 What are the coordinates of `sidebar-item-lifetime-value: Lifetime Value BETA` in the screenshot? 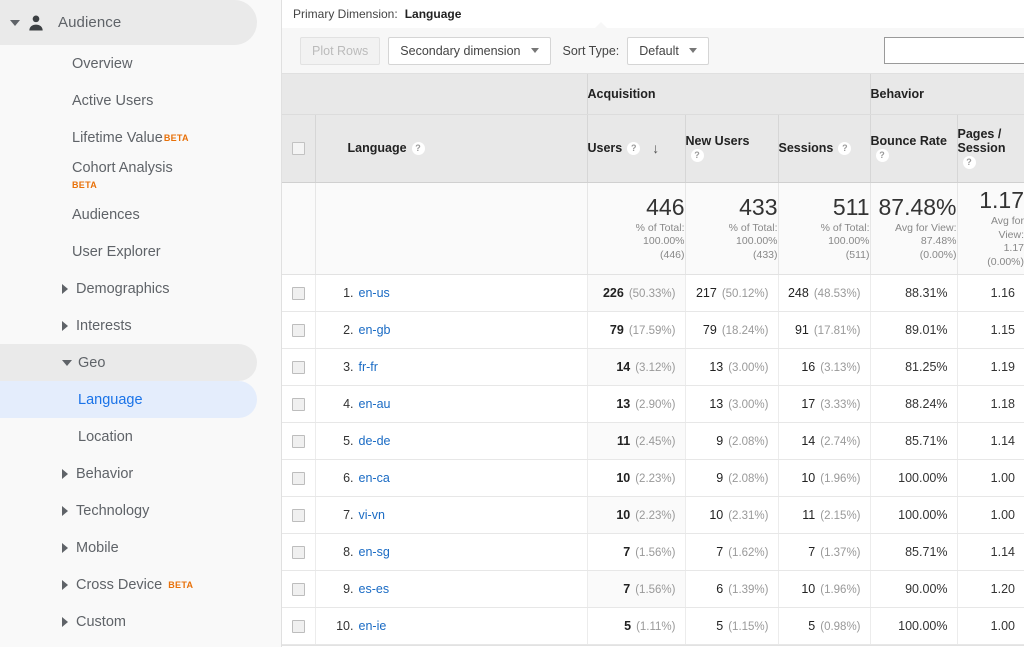 It's located at (140, 137).